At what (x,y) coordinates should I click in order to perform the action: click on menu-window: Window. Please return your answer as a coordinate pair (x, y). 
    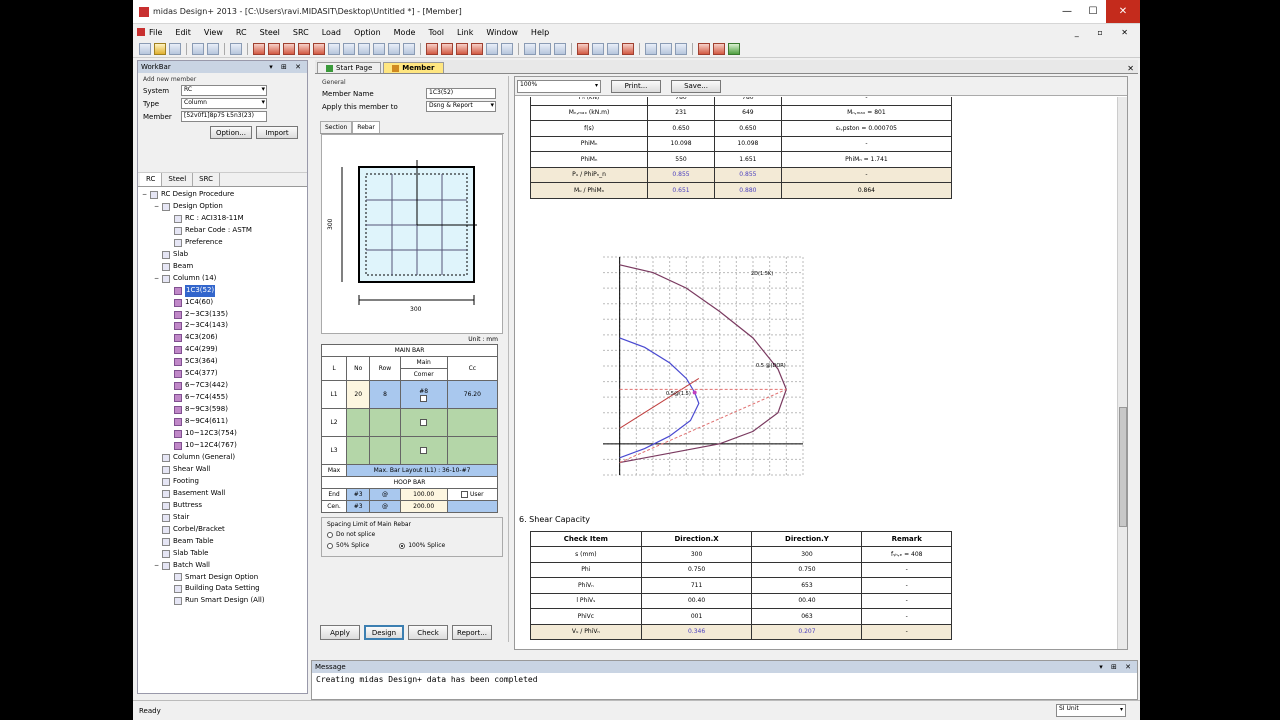
    Looking at the image, I should click on (502, 32).